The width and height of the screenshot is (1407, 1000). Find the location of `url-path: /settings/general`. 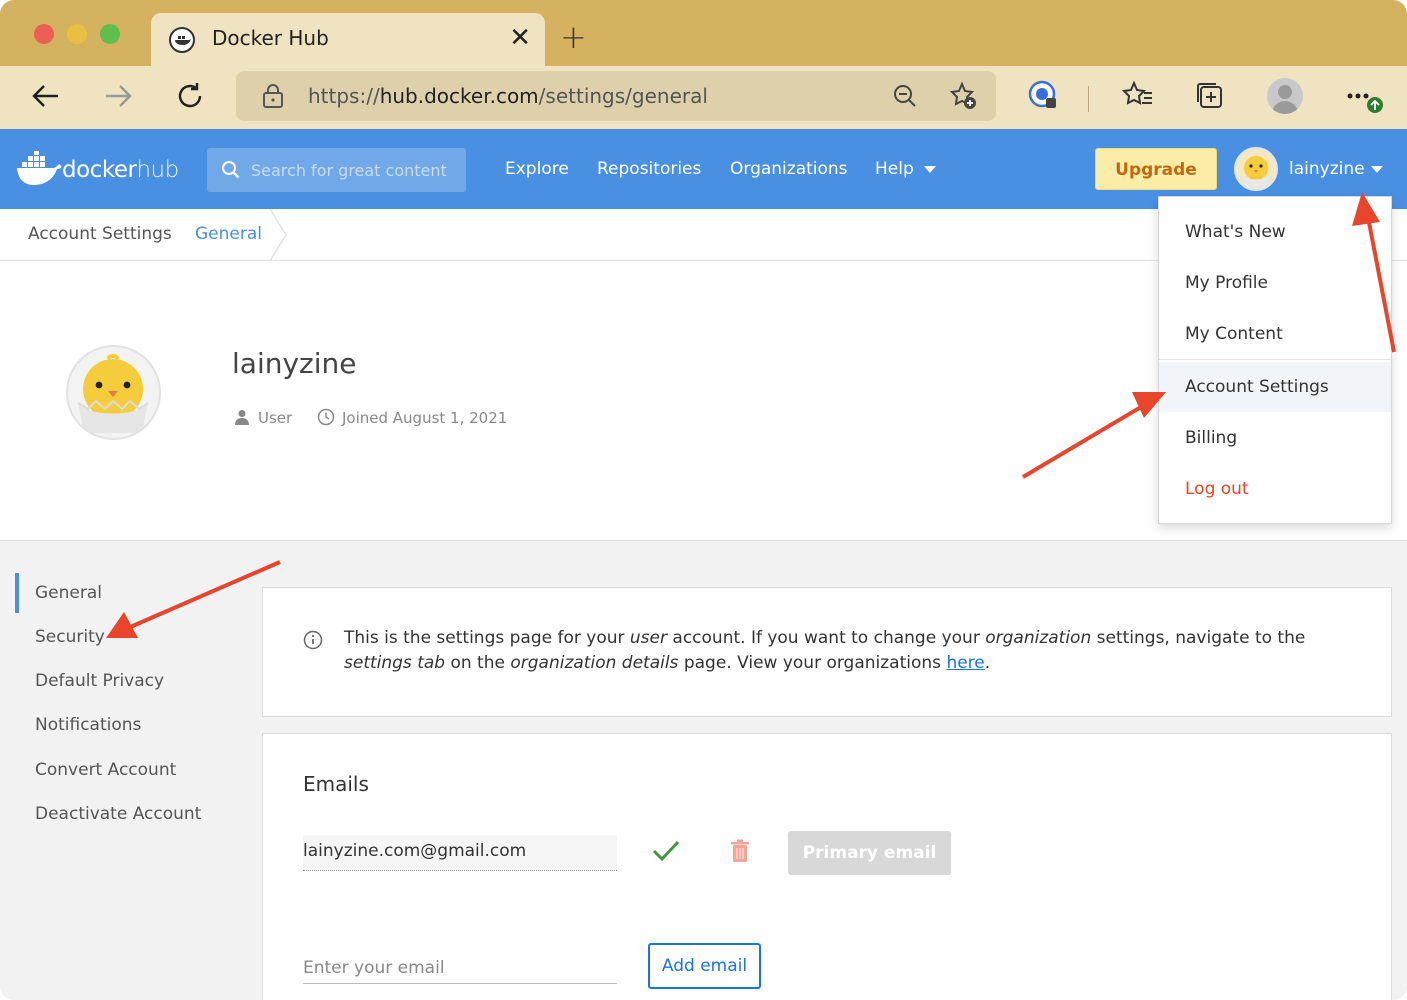

url-path: /settings/general is located at coordinates (623, 96).